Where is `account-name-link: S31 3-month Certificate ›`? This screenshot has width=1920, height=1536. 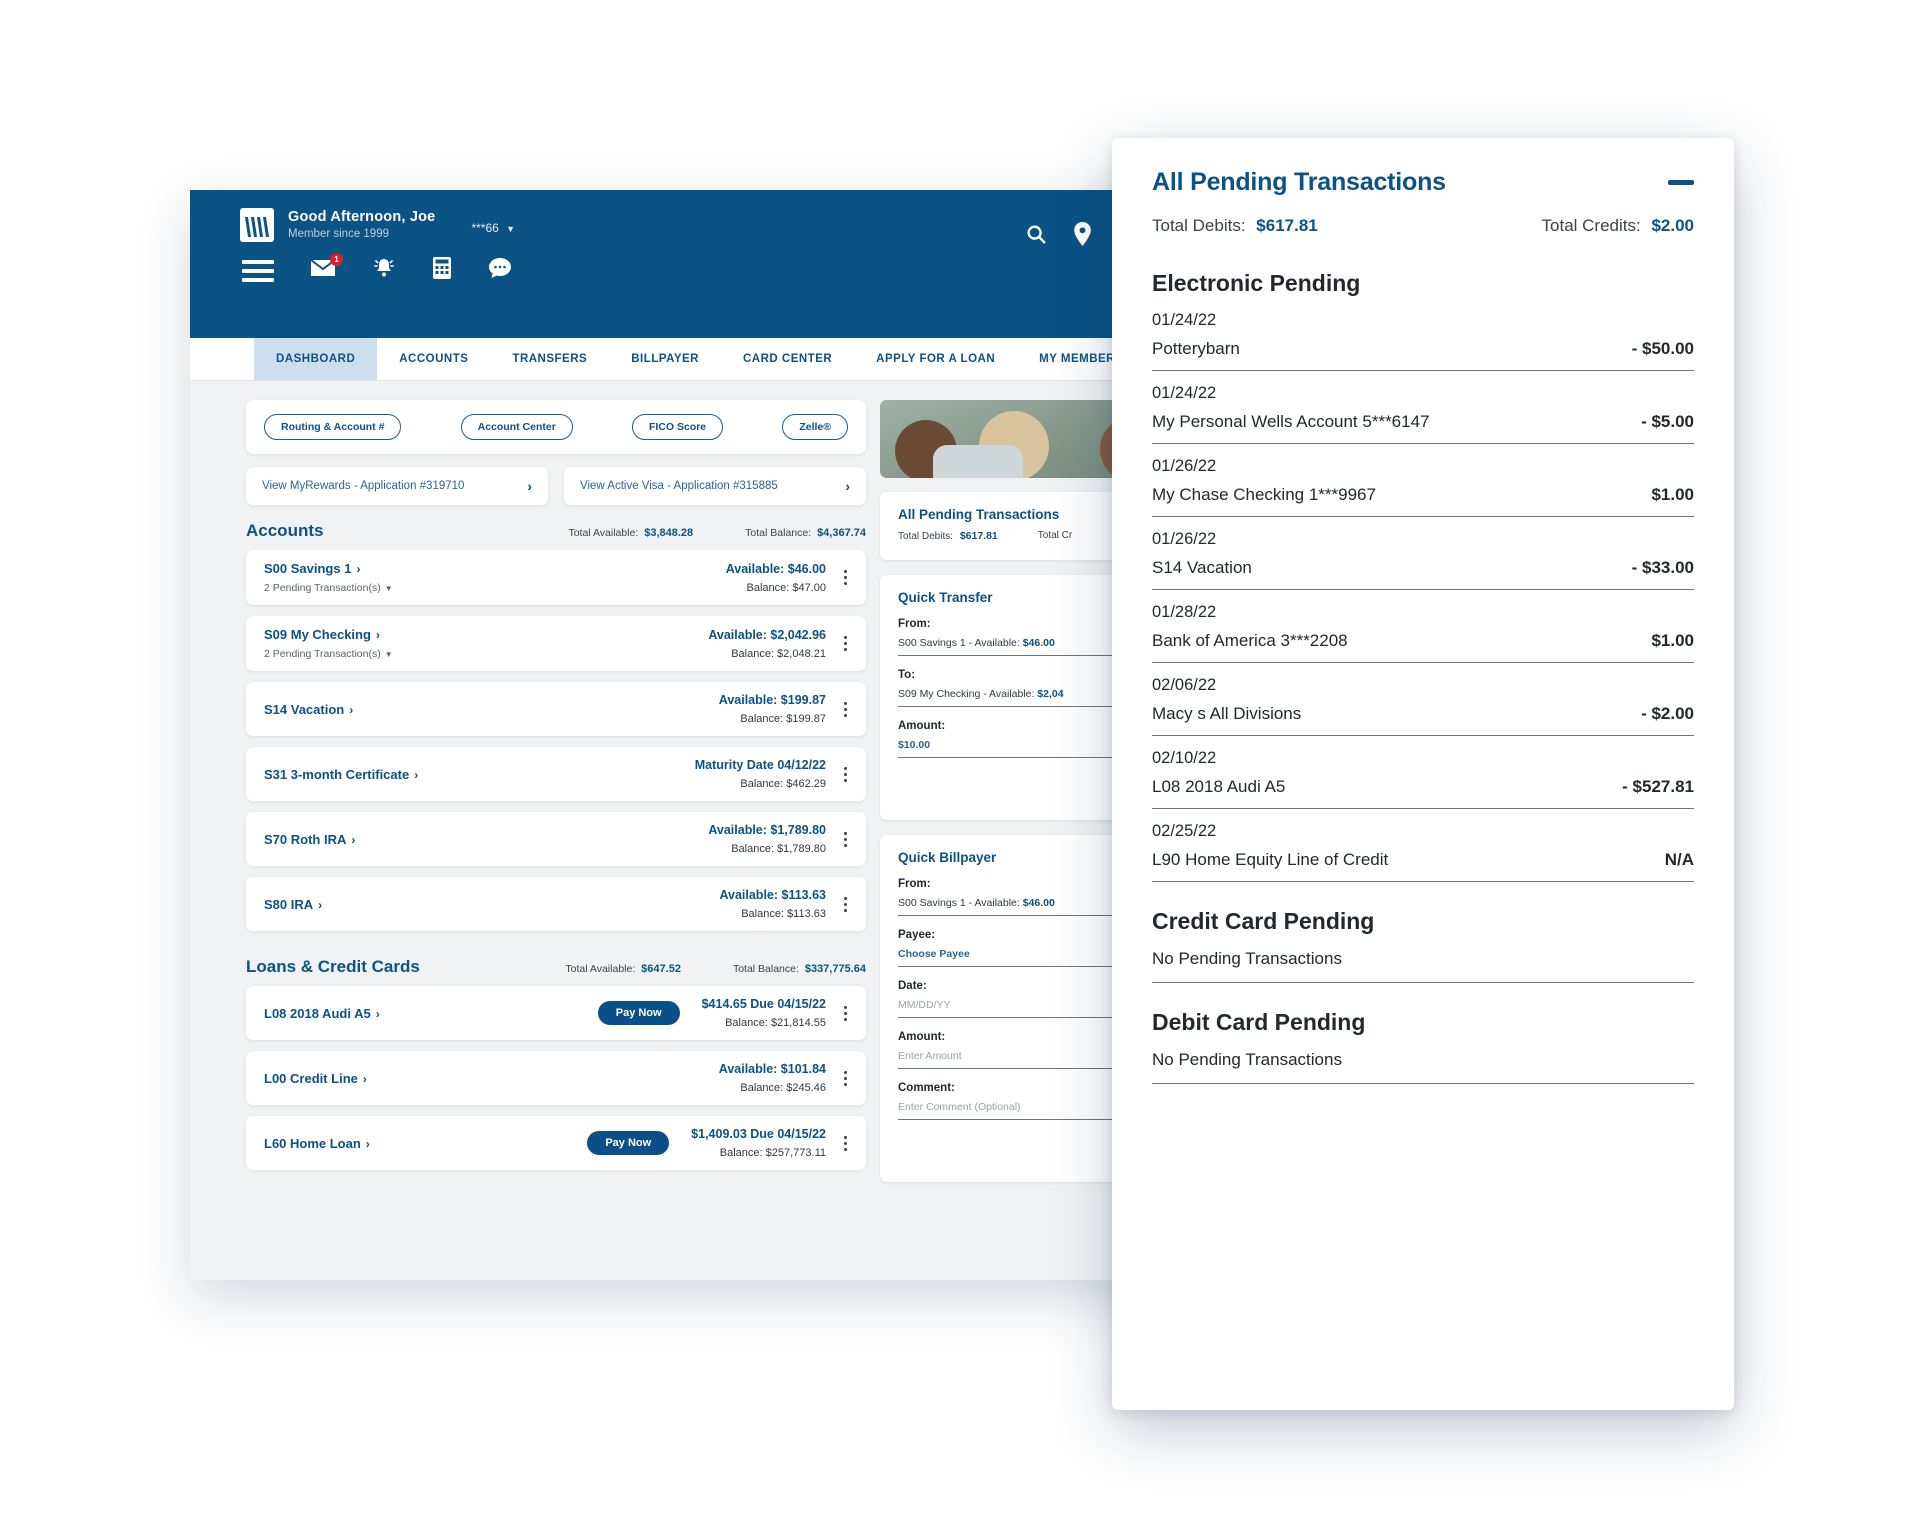 account-name-link: S31 3-month Certificate › is located at coordinates (479, 774).